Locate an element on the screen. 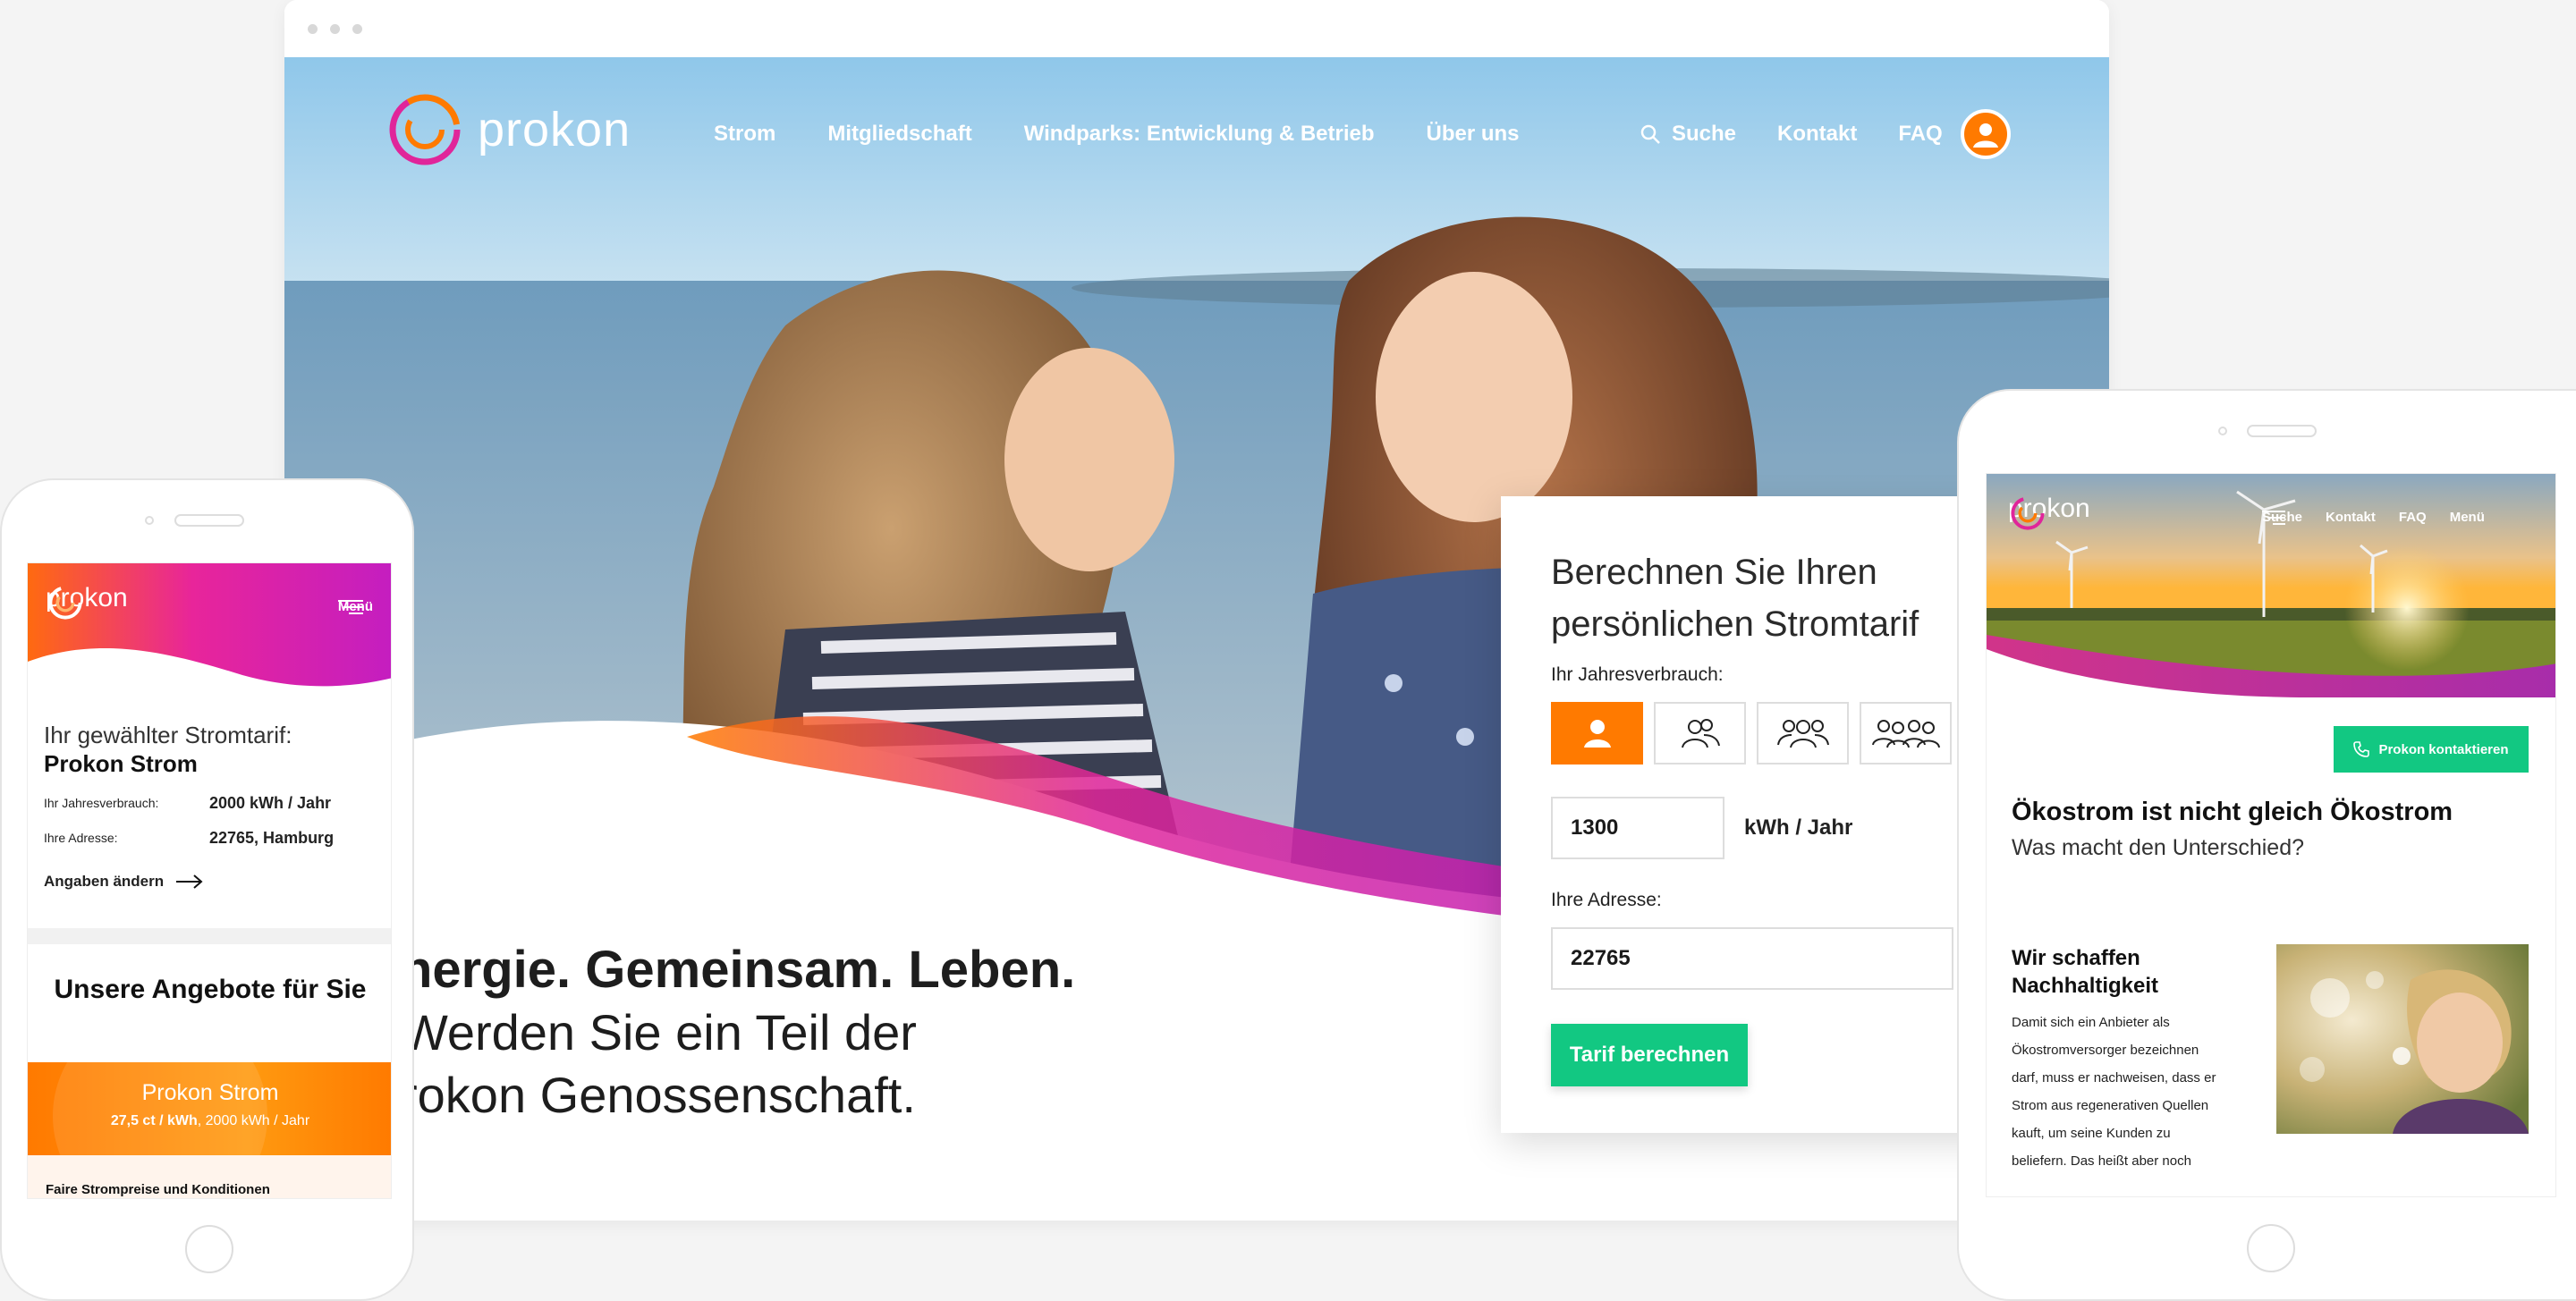  row-value: 2000 kWh / Jahr is located at coordinates (270, 803).